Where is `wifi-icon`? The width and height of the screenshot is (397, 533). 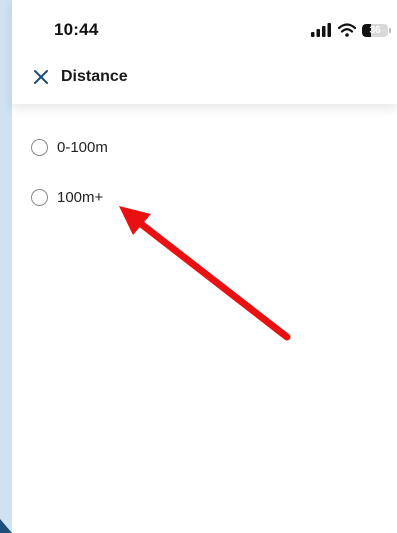
wifi-icon is located at coordinates (347, 30).